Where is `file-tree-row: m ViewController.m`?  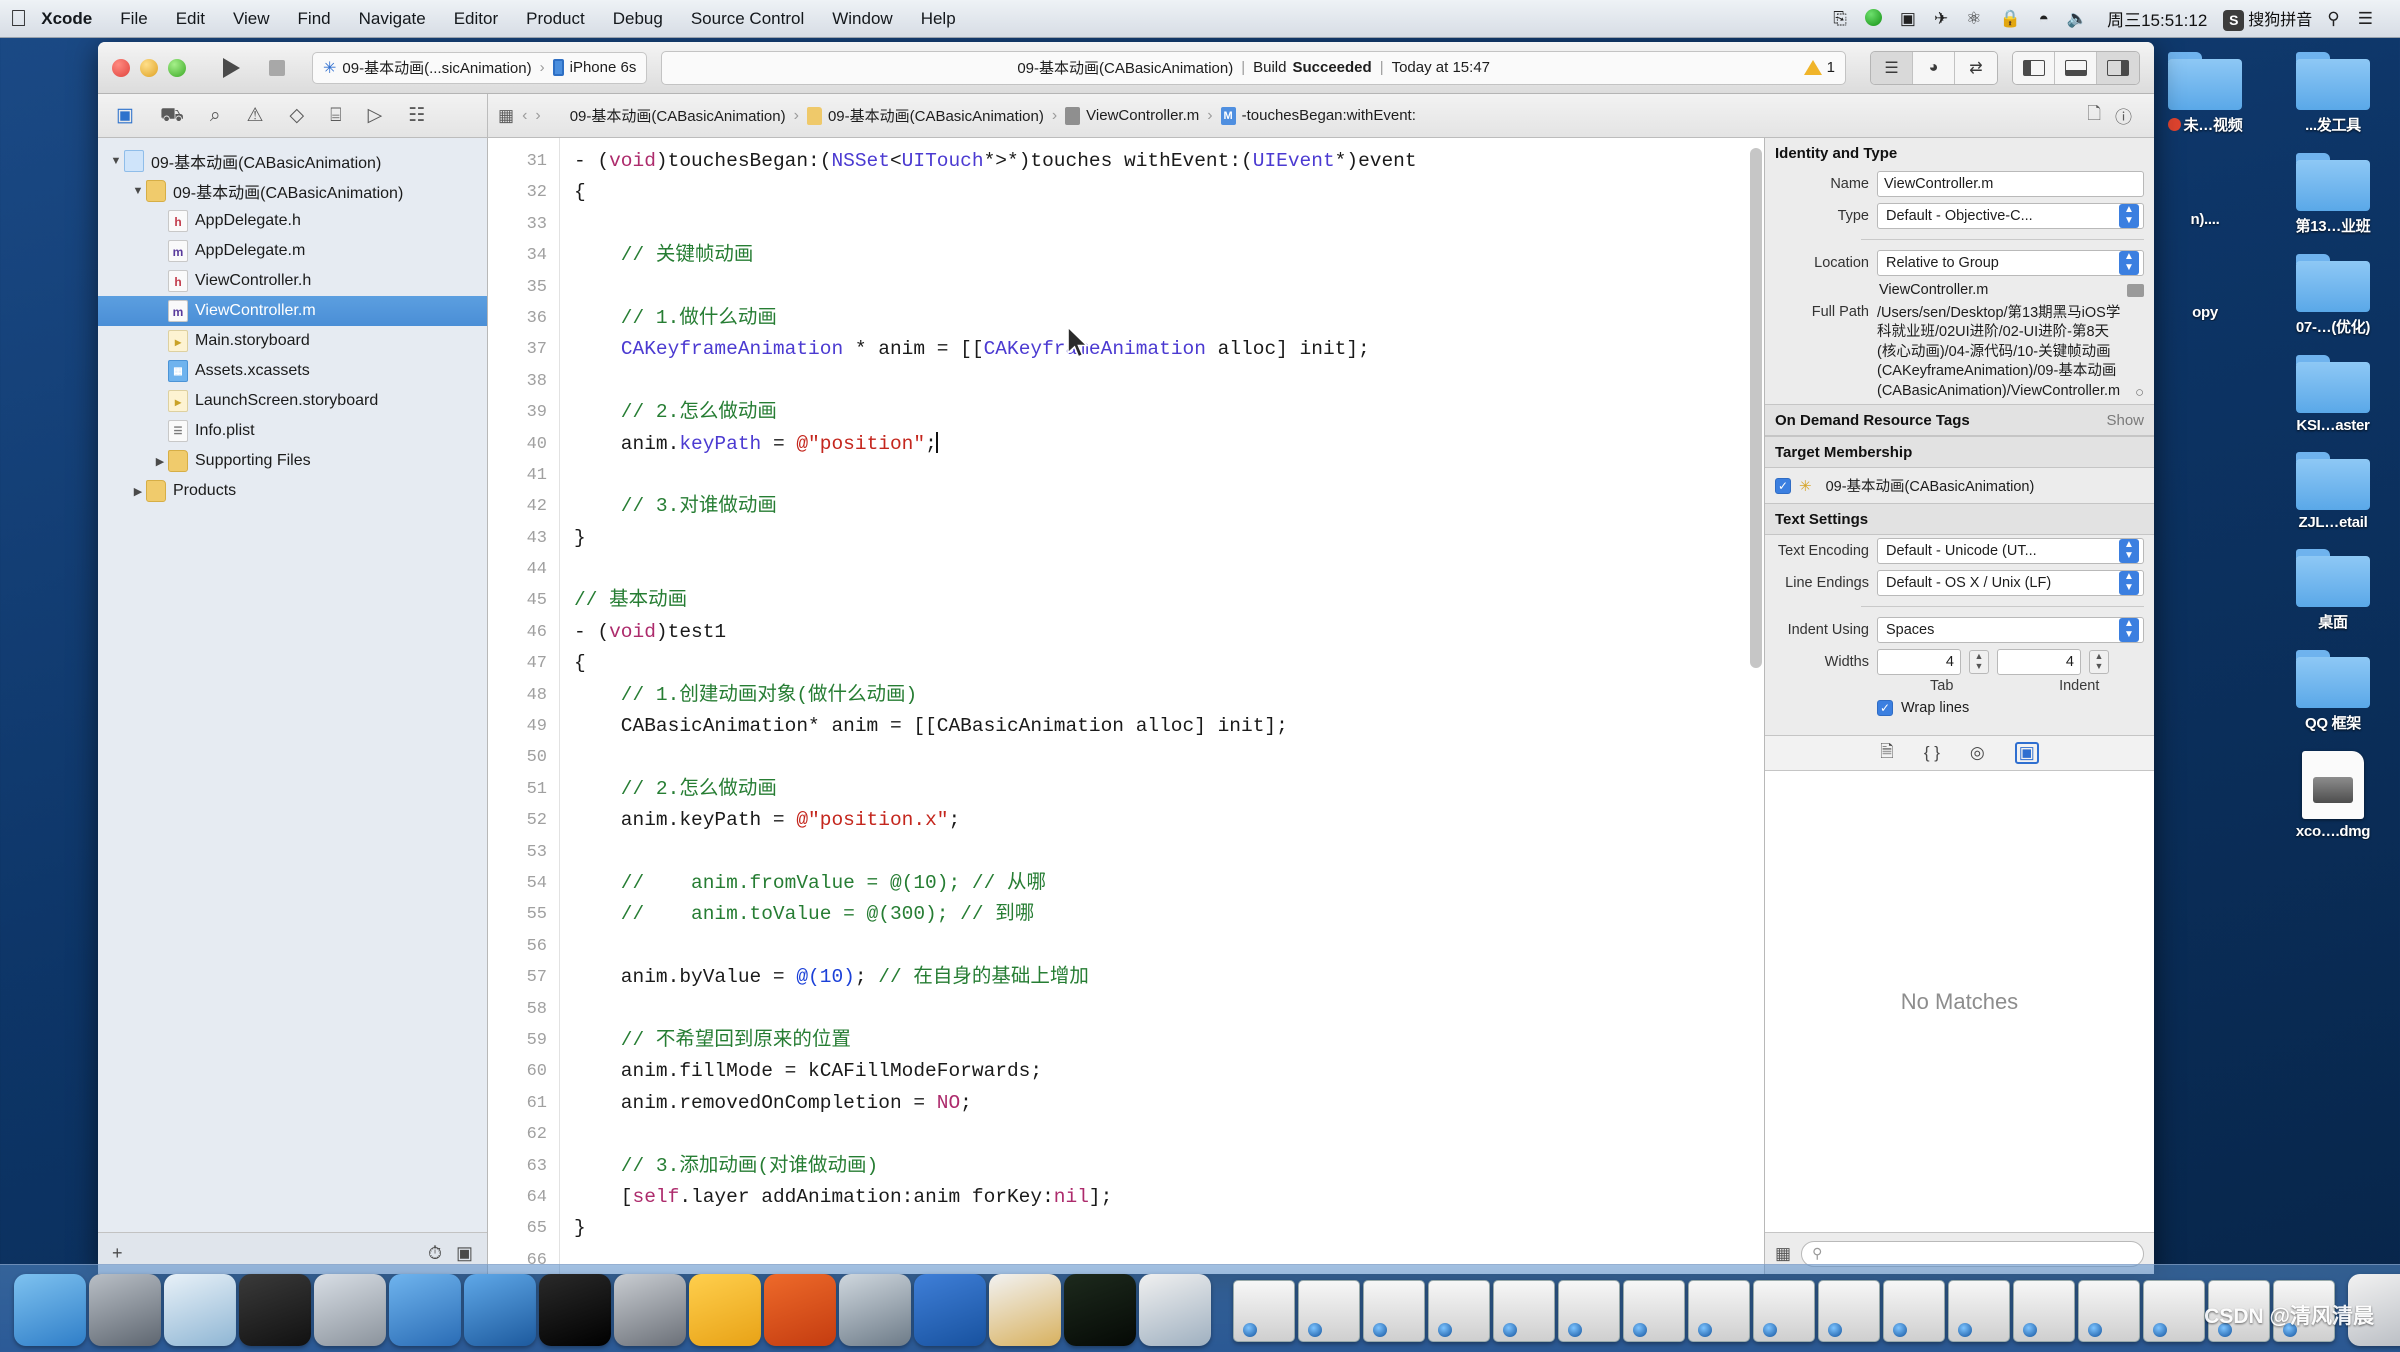
file-tree-row: m ViewController.m is located at coordinates (292, 311).